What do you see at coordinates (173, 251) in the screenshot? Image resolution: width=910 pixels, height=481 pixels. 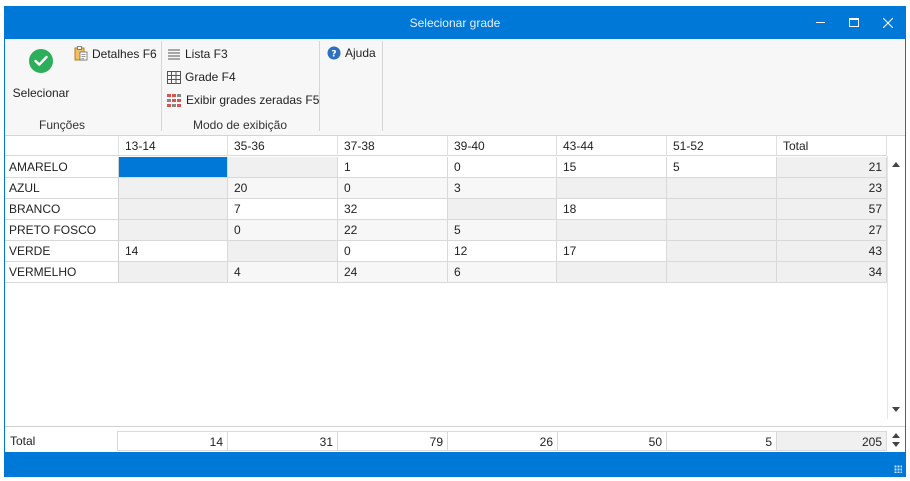 I see `grid-cell: 14` at bounding box center [173, 251].